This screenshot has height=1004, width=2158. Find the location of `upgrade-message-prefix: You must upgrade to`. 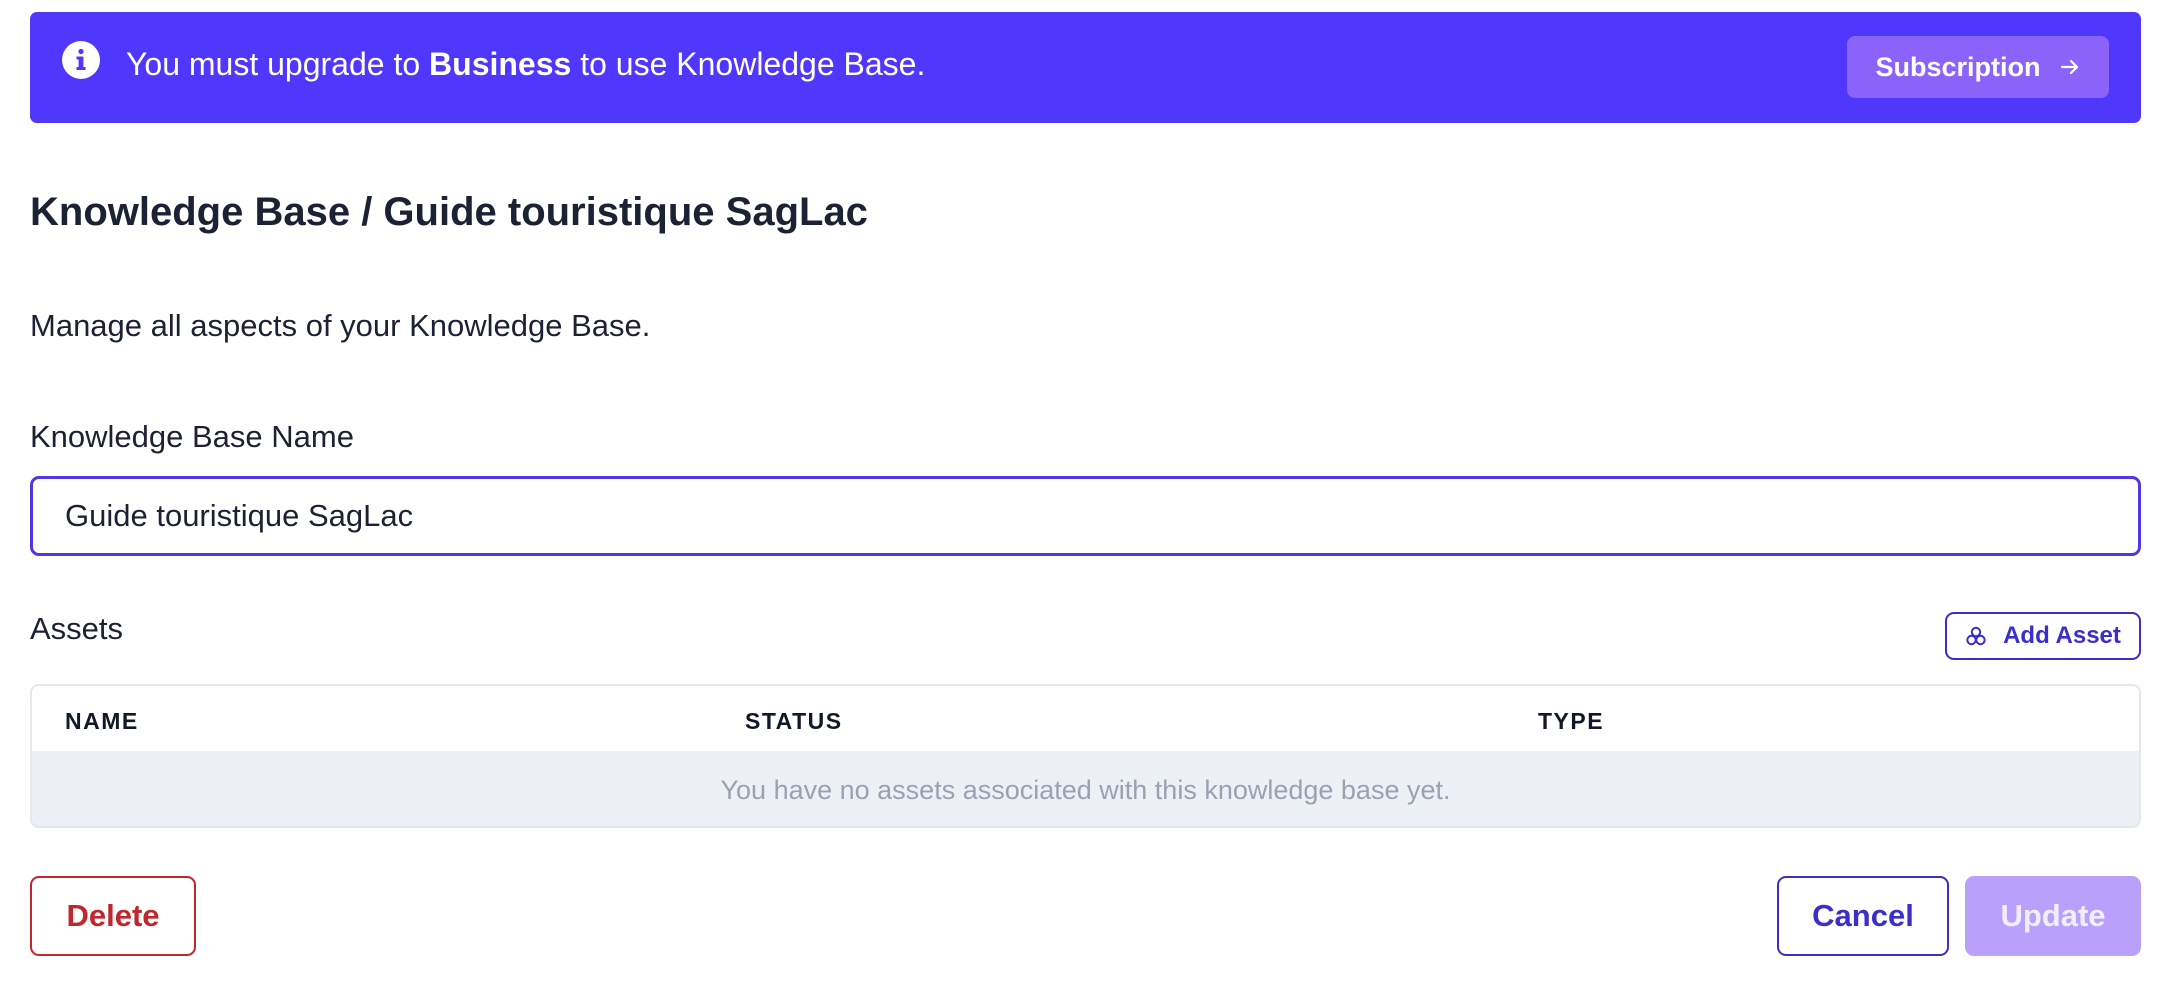

upgrade-message-prefix: You must upgrade to is located at coordinates (278, 64).